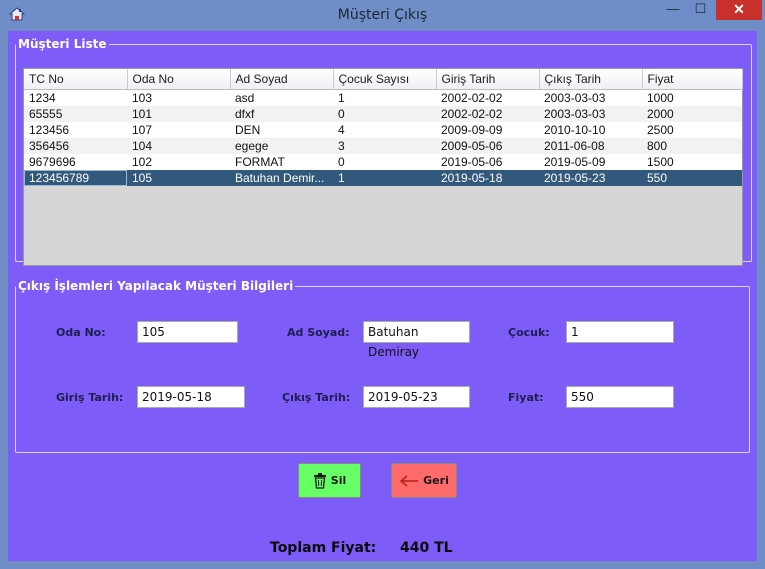 The image size is (765, 569). Describe the element at coordinates (178, 97) in the screenshot. I see `table-cell: 103` at that location.